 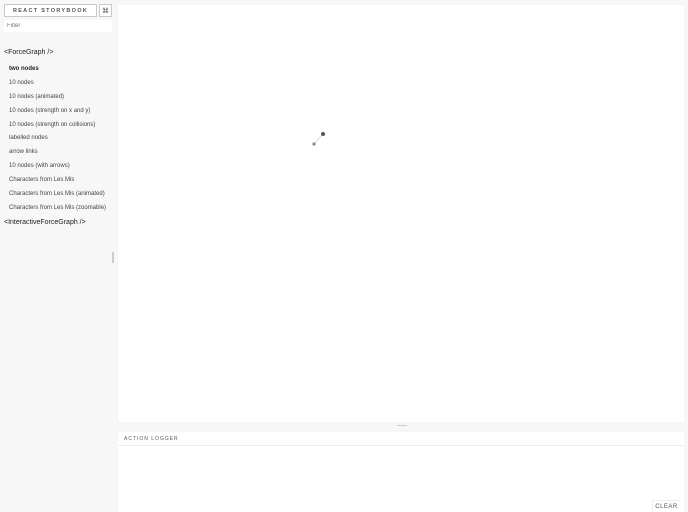 What do you see at coordinates (23, 152) in the screenshot?
I see `story-arrow-links: arrow links` at bounding box center [23, 152].